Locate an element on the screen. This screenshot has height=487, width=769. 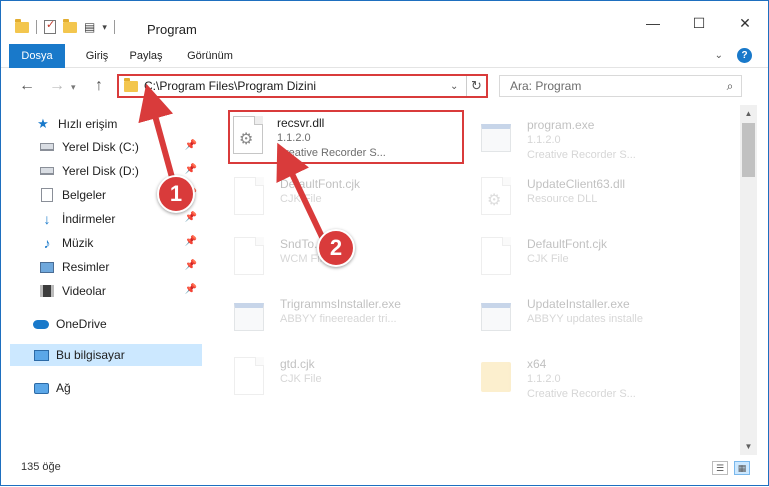
sidebar-item-this-pc: Bu bilgisayar is located at coordinates (106, 355).